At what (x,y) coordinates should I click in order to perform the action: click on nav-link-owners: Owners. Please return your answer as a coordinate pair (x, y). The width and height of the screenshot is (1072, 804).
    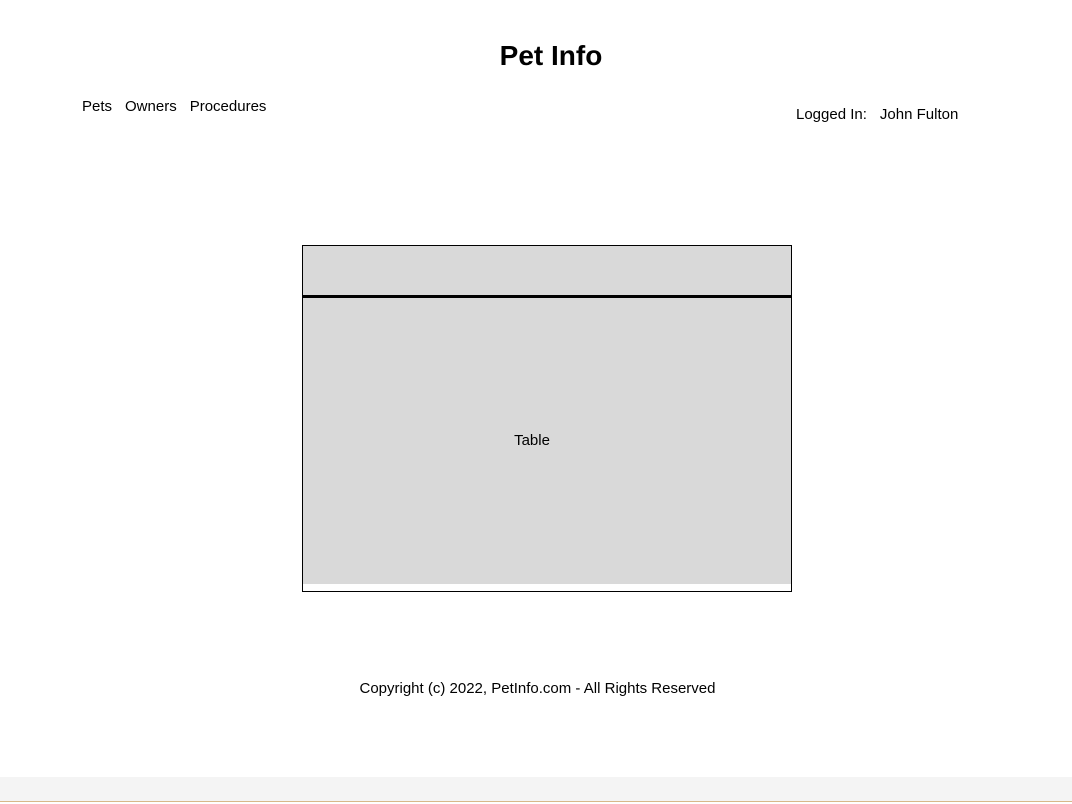
    Looking at the image, I should click on (151, 107).